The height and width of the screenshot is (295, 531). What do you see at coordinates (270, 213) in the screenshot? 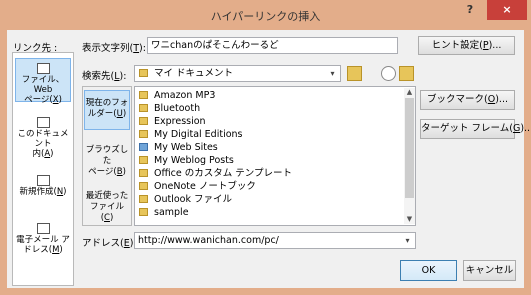
I see `list-item: sample` at bounding box center [270, 213].